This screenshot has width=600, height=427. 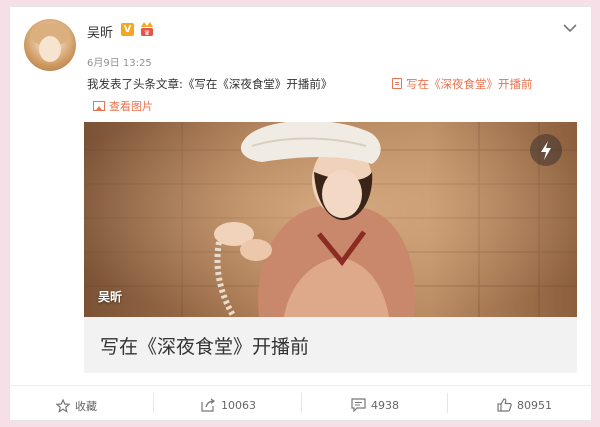 I want to click on fan-club-icon: ♛, so click(x=147, y=29).